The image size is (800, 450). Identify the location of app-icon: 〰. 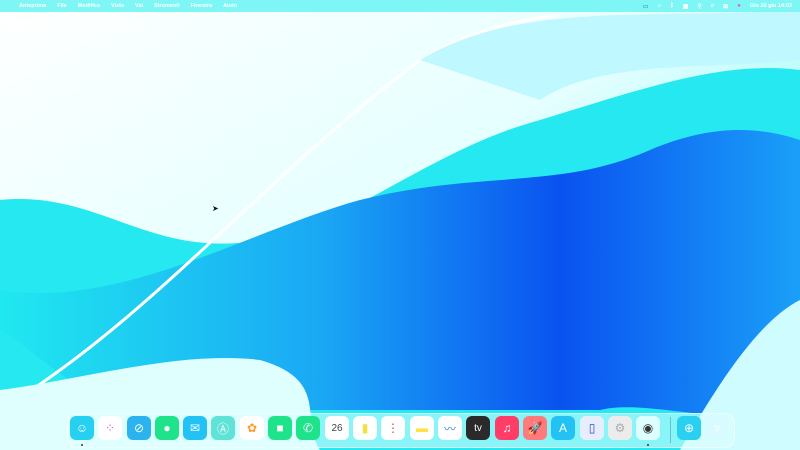
(449, 428).